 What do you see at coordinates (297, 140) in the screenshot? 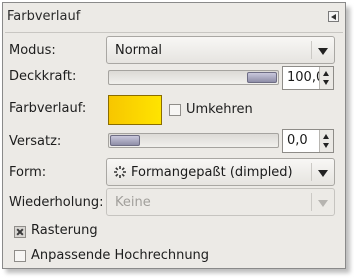
I see `versatz-value: 0,0` at bounding box center [297, 140].